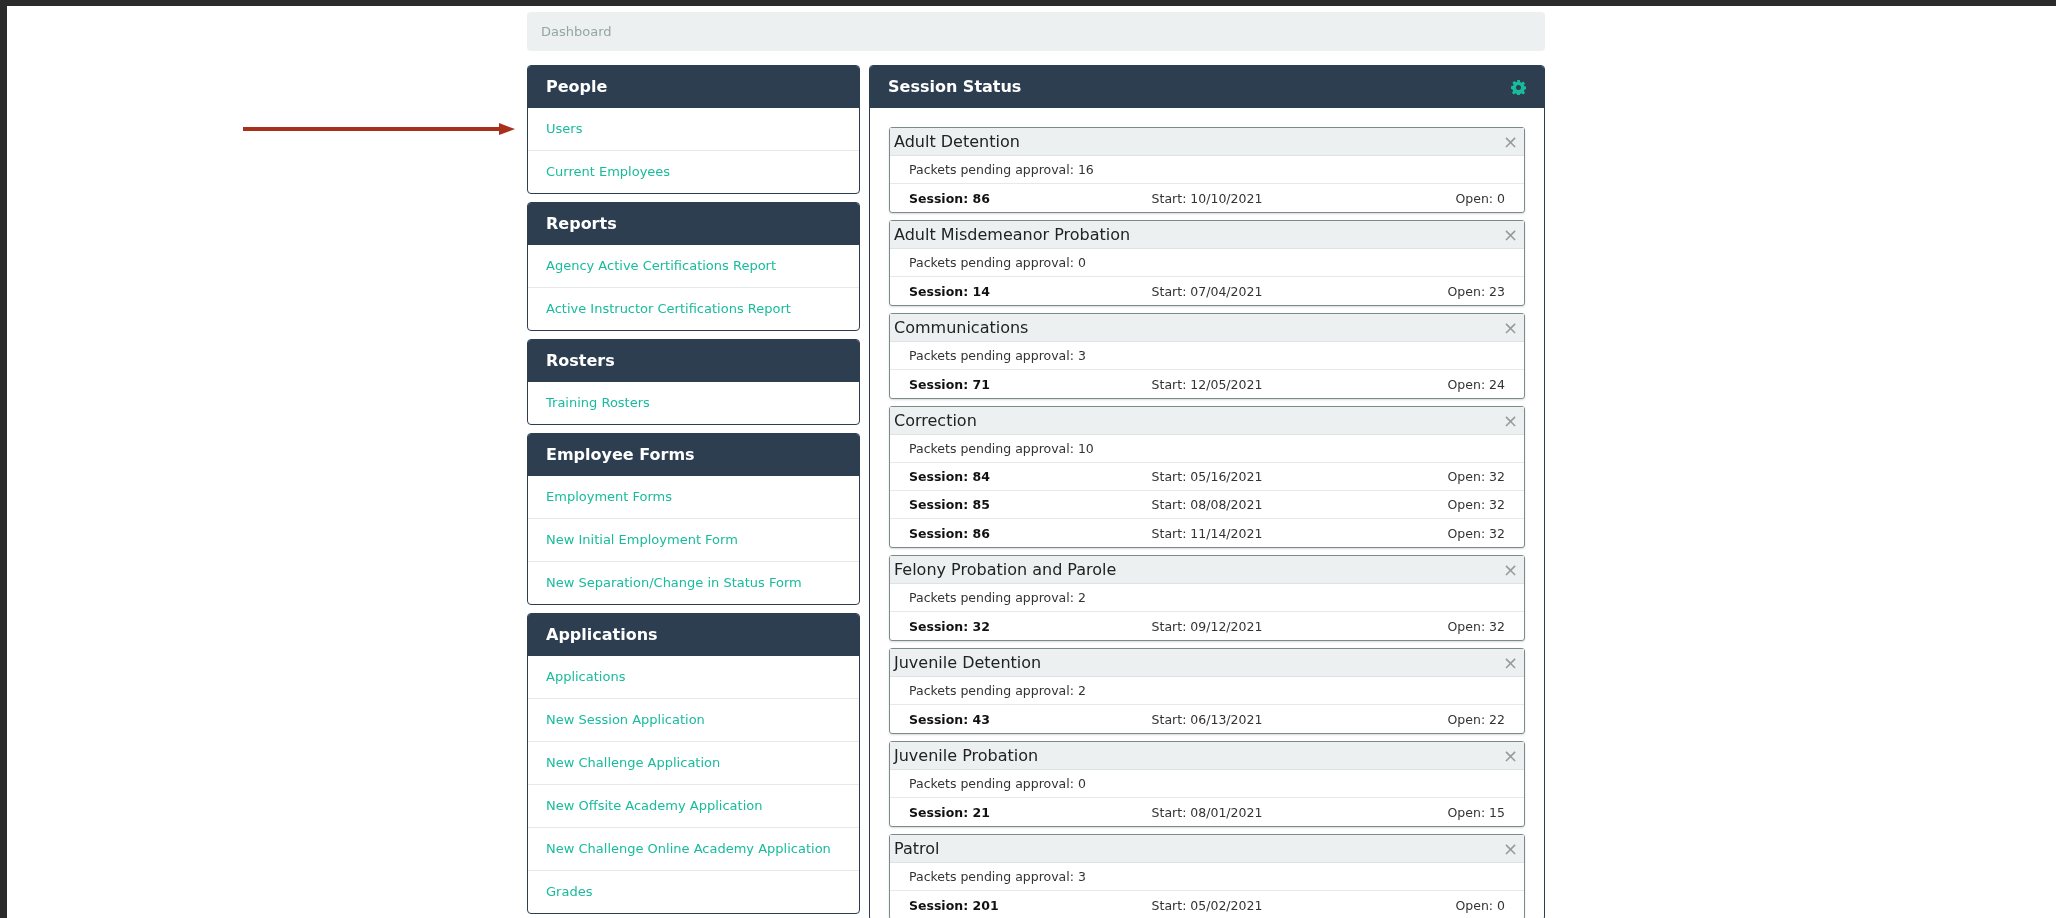  I want to click on card-title: Adult Detention, so click(957, 141).